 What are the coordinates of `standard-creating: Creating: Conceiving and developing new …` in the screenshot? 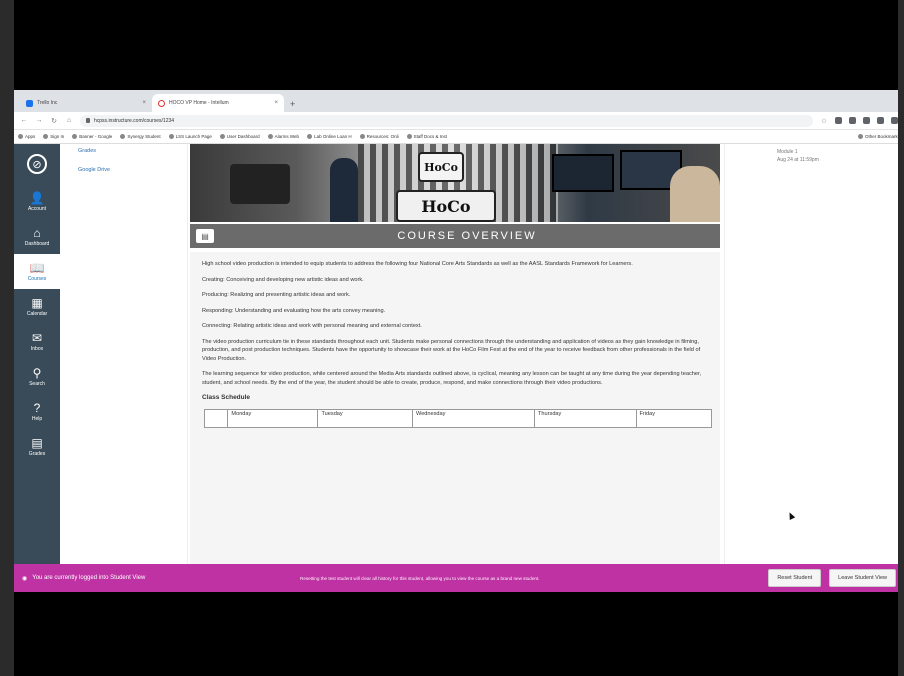 It's located at (283, 279).